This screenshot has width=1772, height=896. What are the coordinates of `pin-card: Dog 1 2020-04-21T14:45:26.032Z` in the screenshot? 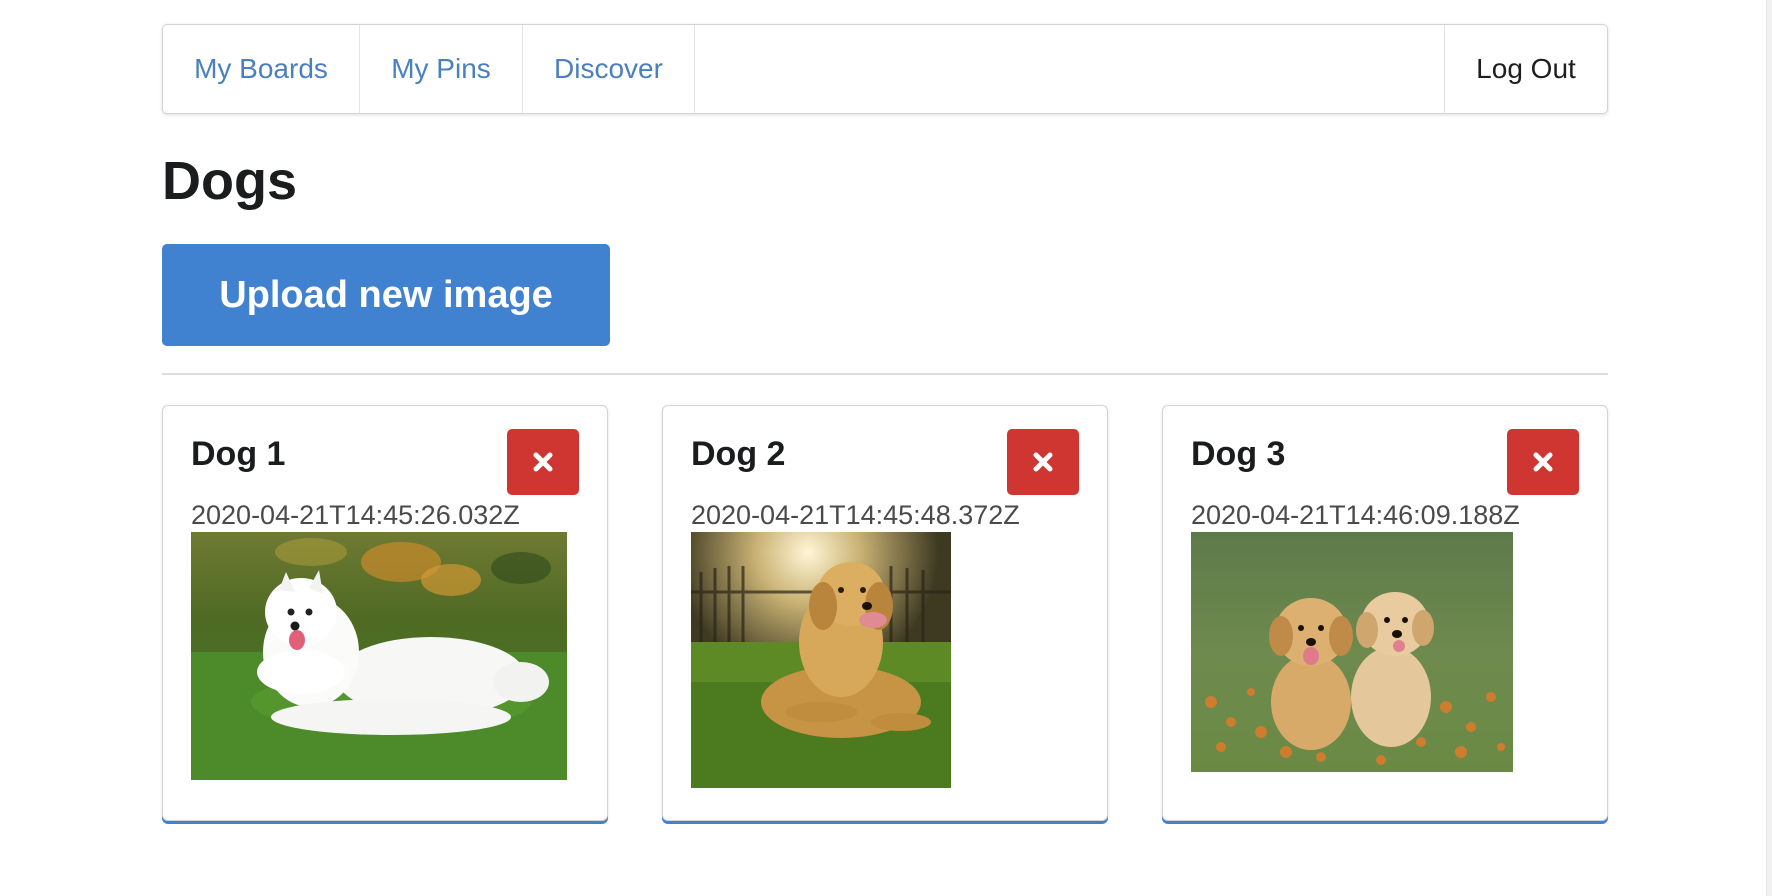 It's located at (385, 613).